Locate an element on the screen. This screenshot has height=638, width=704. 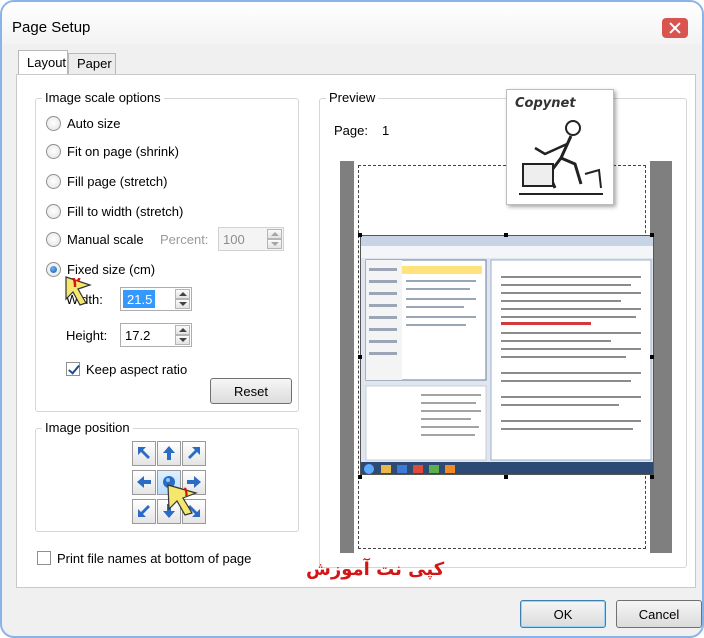
percent-stepper is located at coordinates (251, 239).